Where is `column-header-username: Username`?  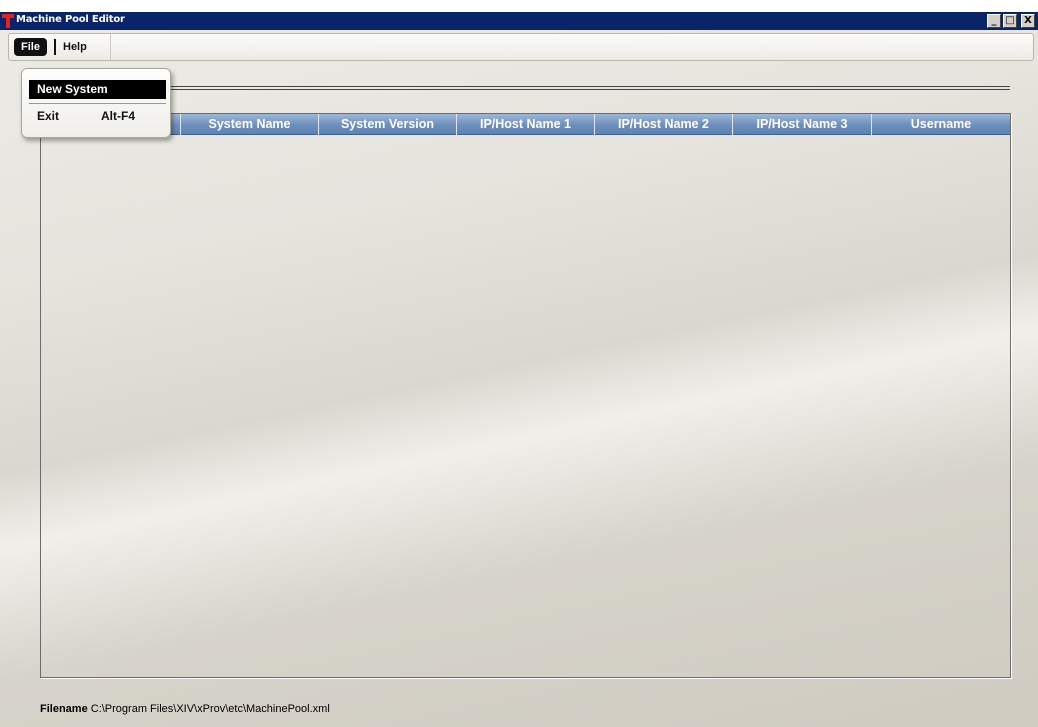
column-header-username: Username is located at coordinates (941, 124).